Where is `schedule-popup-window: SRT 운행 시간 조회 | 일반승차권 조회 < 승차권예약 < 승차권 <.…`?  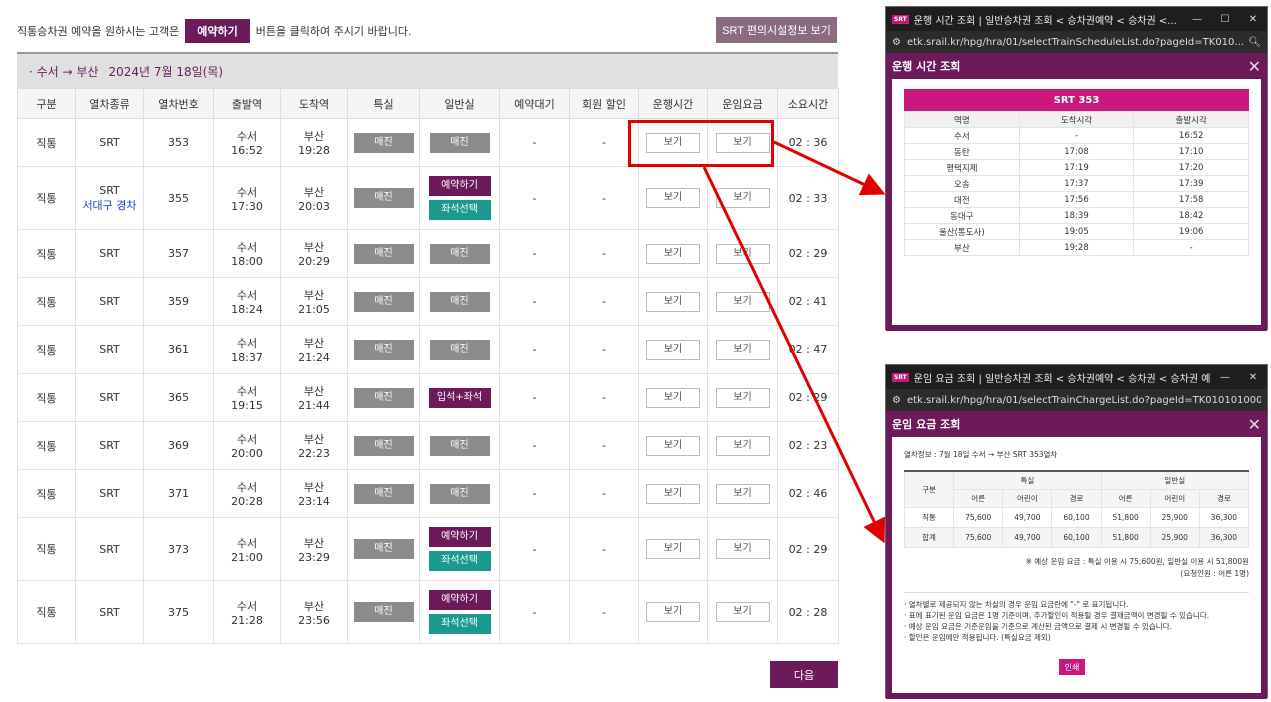 schedule-popup-window: SRT 운행 시간 조회 | 일반승차권 조회 < 승차권예약 < 승차권 <.… is located at coordinates (1076, 168).